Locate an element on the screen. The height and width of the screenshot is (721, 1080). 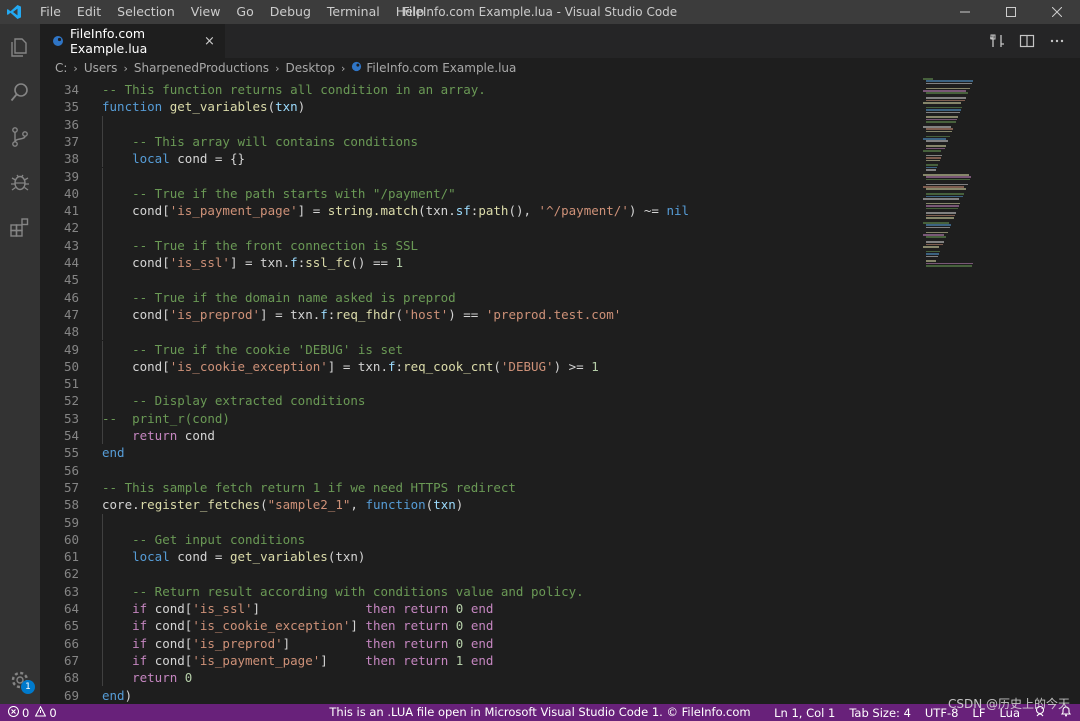
breadcrumb-item: FileInfo.com Example.lua is located at coordinates (441, 68).